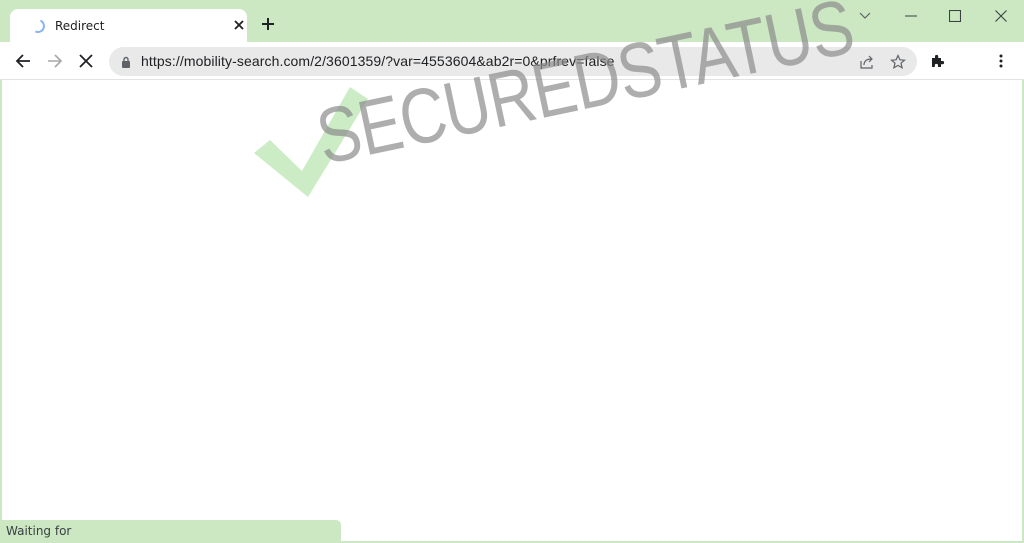 This screenshot has height=543, width=1024. I want to click on star-icon, so click(898, 62).